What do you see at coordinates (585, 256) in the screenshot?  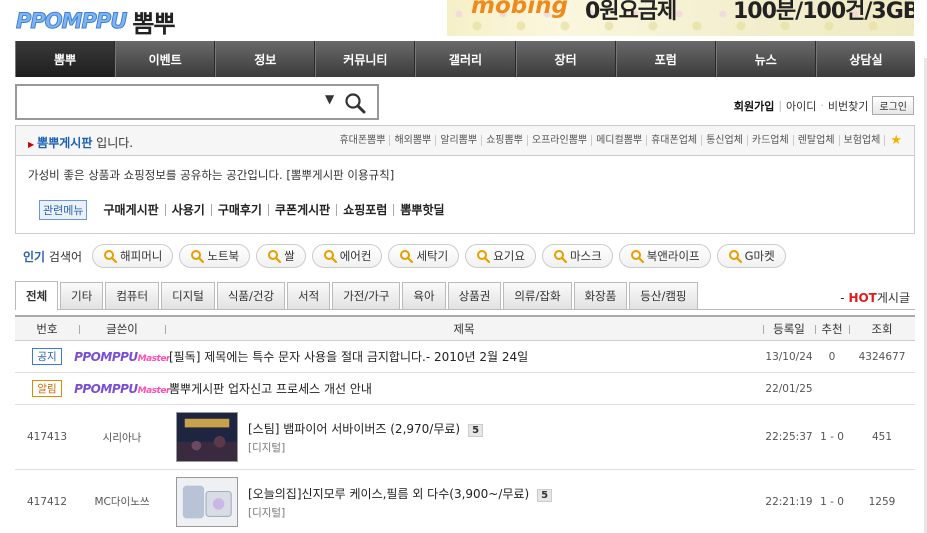 I see `keyword-text: 마스크` at bounding box center [585, 256].